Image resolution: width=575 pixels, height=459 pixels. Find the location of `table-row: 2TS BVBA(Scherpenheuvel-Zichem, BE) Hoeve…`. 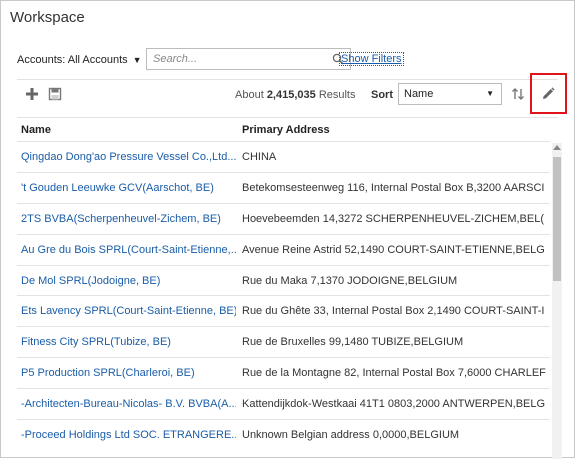

table-row: 2TS BVBA(Scherpenheuvel-Zichem, BE) Hoeve… is located at coordinates (283, 218).